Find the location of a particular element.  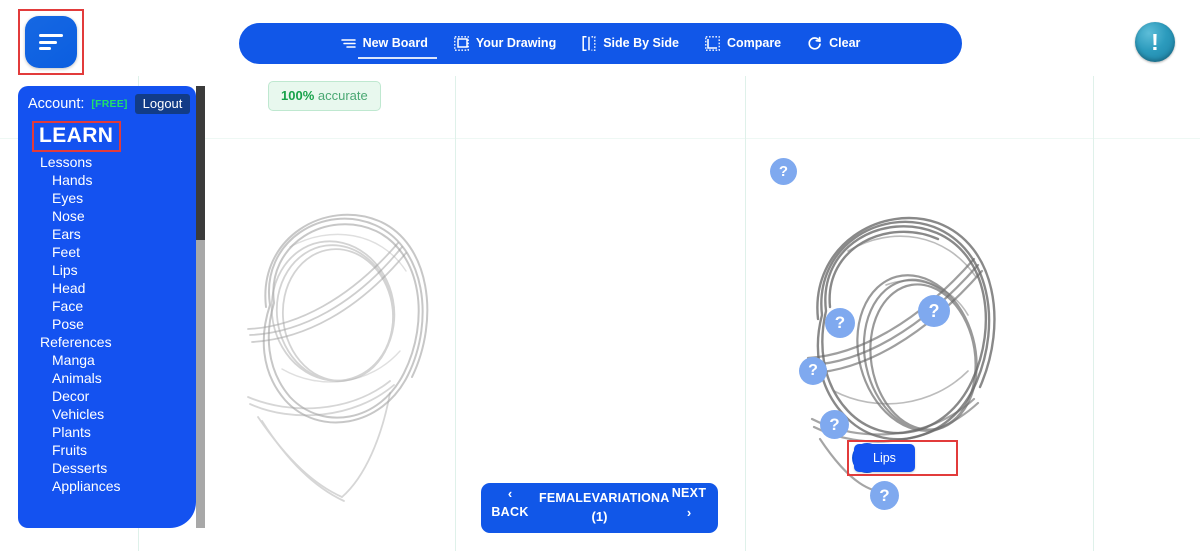

toolbar-item-your-drawing: Your Drawing is located at coordinates (505, 44).